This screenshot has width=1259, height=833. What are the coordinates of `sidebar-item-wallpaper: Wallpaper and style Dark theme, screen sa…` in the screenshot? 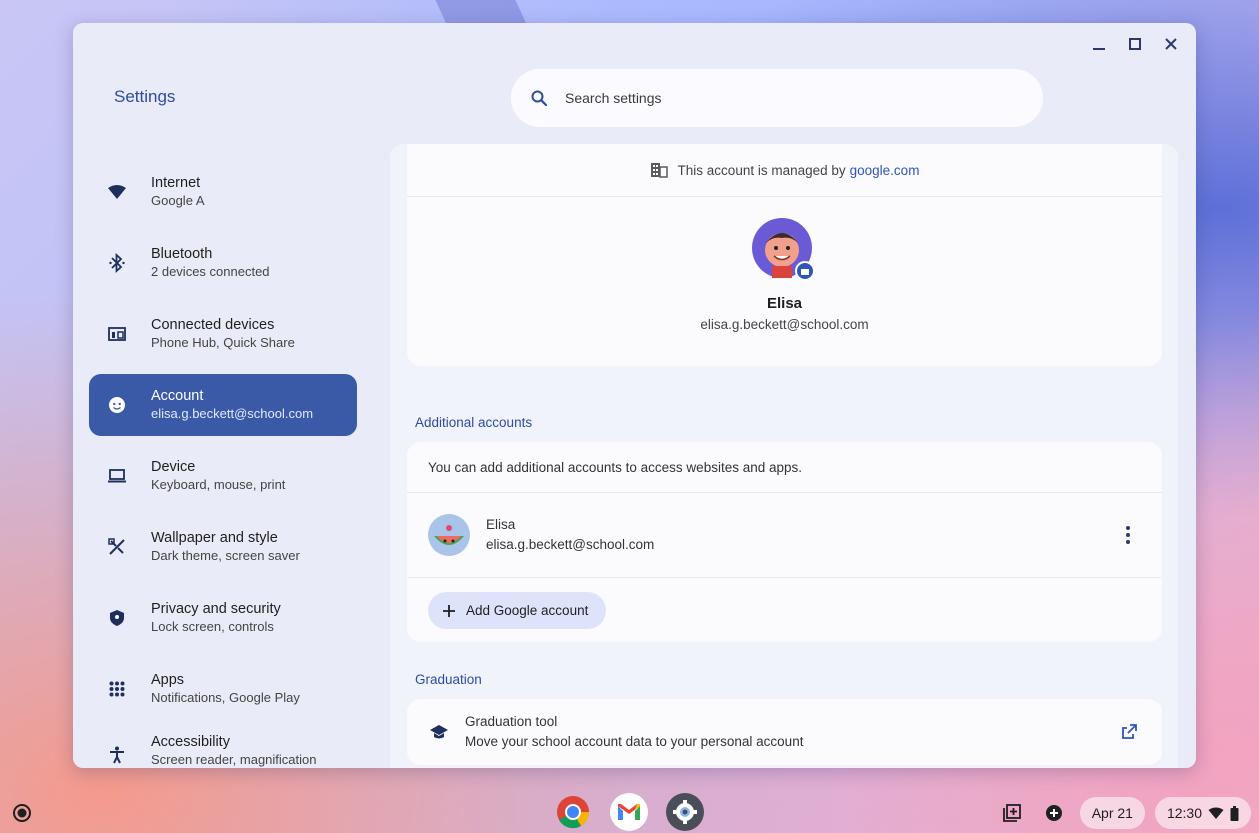 It's located at (223, 547).